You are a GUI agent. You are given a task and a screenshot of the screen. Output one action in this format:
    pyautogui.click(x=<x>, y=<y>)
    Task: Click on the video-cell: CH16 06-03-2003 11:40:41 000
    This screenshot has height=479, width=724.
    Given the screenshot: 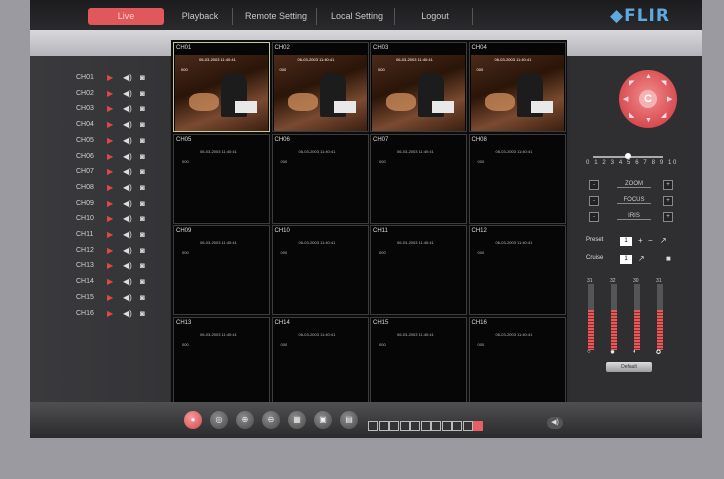 What is the action you would take?
    pyautogui.click(x=517, y=361)
    